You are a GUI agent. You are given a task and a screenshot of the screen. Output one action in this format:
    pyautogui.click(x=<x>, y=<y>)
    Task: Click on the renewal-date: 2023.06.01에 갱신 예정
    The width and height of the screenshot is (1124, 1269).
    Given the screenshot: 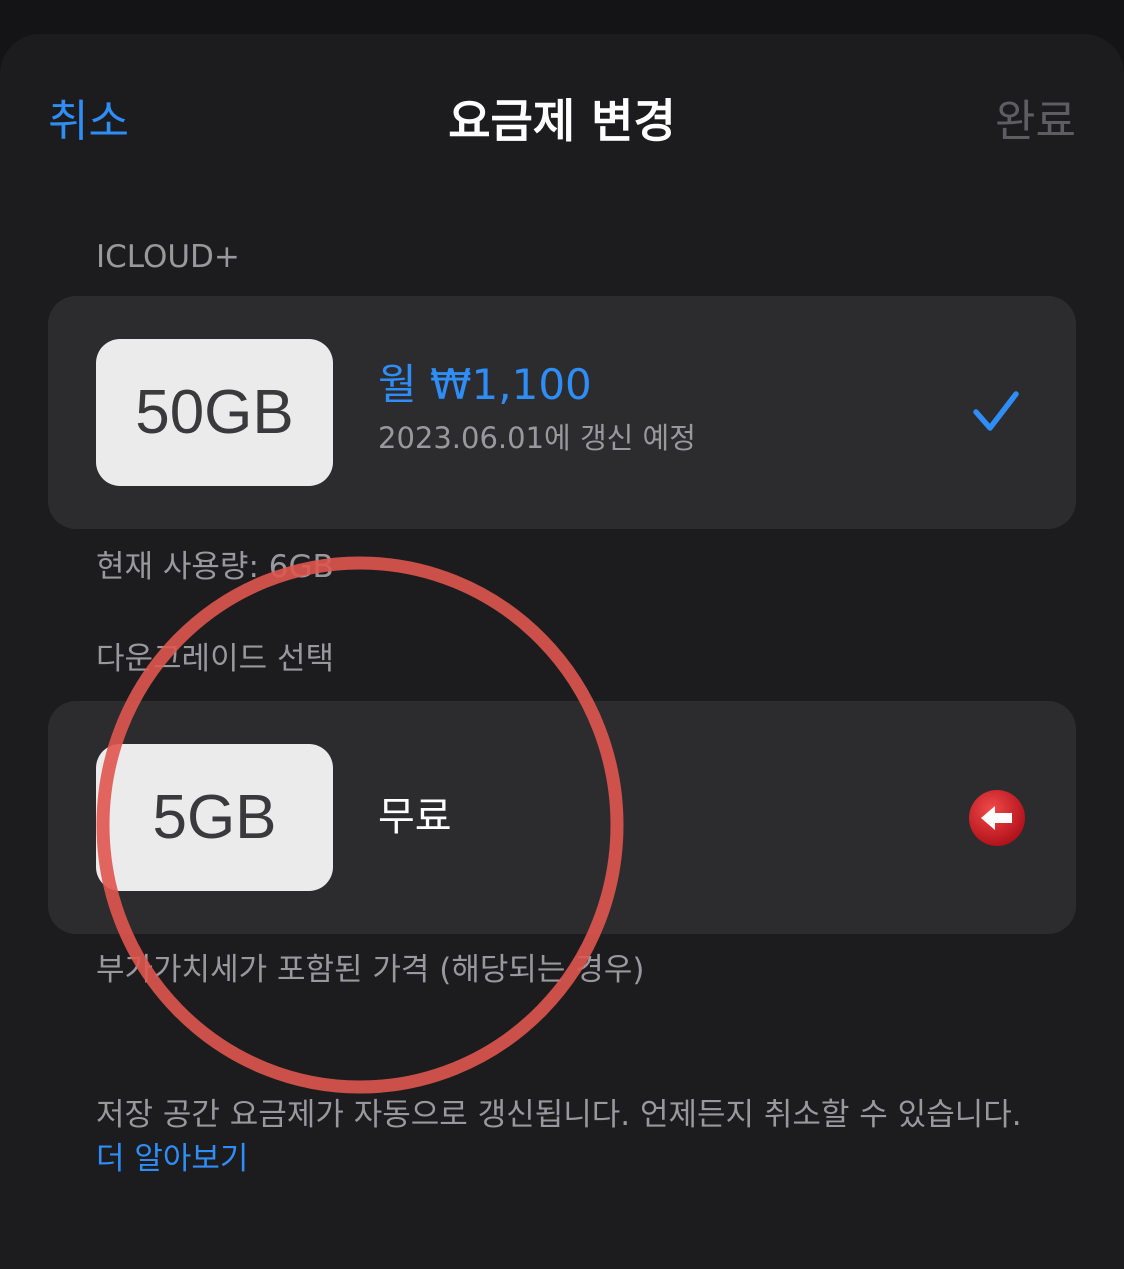 What is the action you would take?
    pyautogui.click(x=537, y=438)
    